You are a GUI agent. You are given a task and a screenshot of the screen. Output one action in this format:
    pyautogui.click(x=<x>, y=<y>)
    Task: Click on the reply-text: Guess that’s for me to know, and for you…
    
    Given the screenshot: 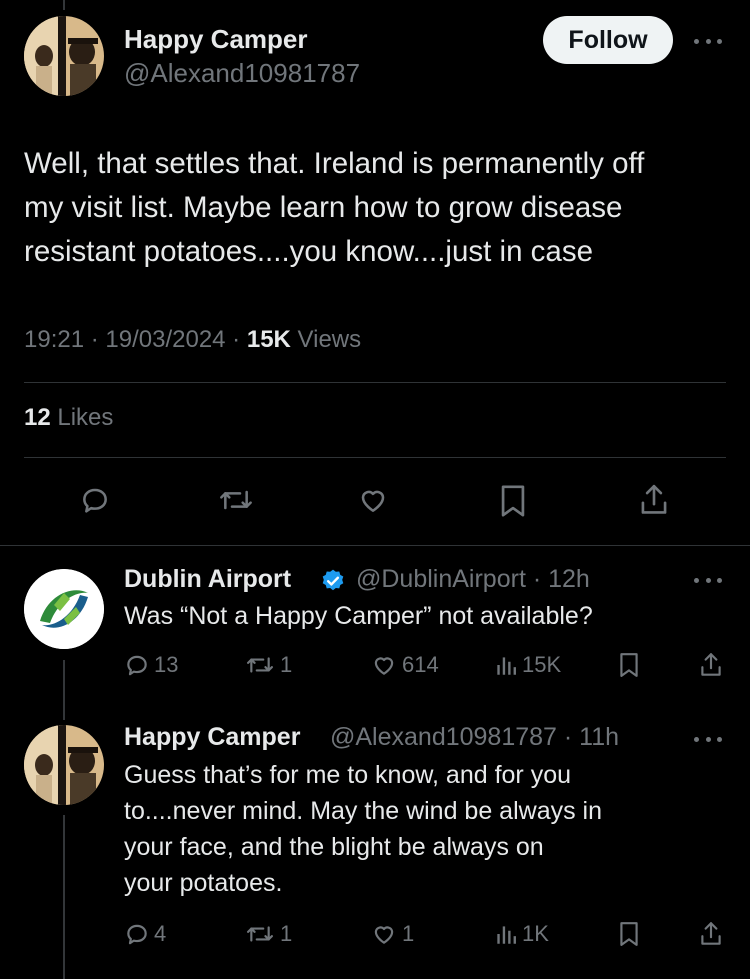 What is the action you would take?
    pyautogui.click(x=363, y=829)
    